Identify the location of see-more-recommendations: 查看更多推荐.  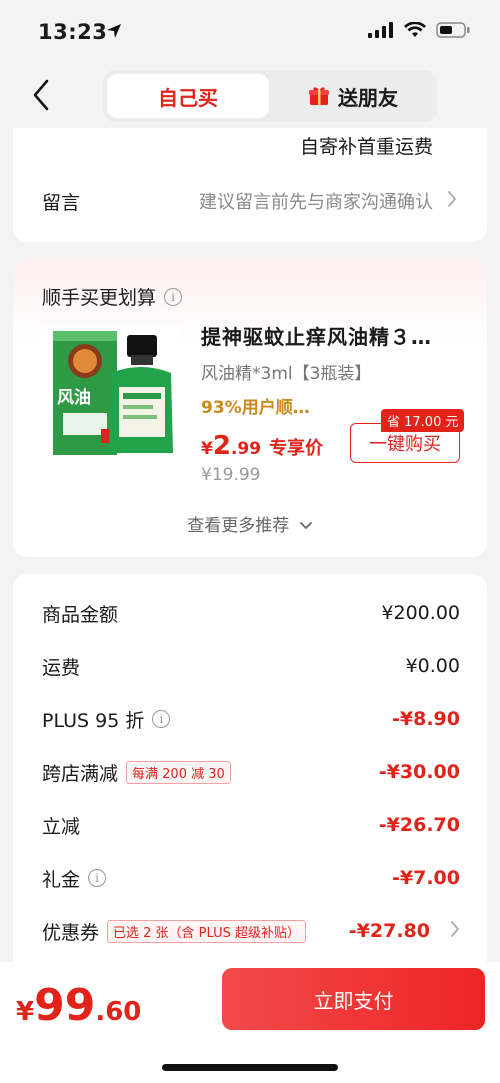
(250, 523).